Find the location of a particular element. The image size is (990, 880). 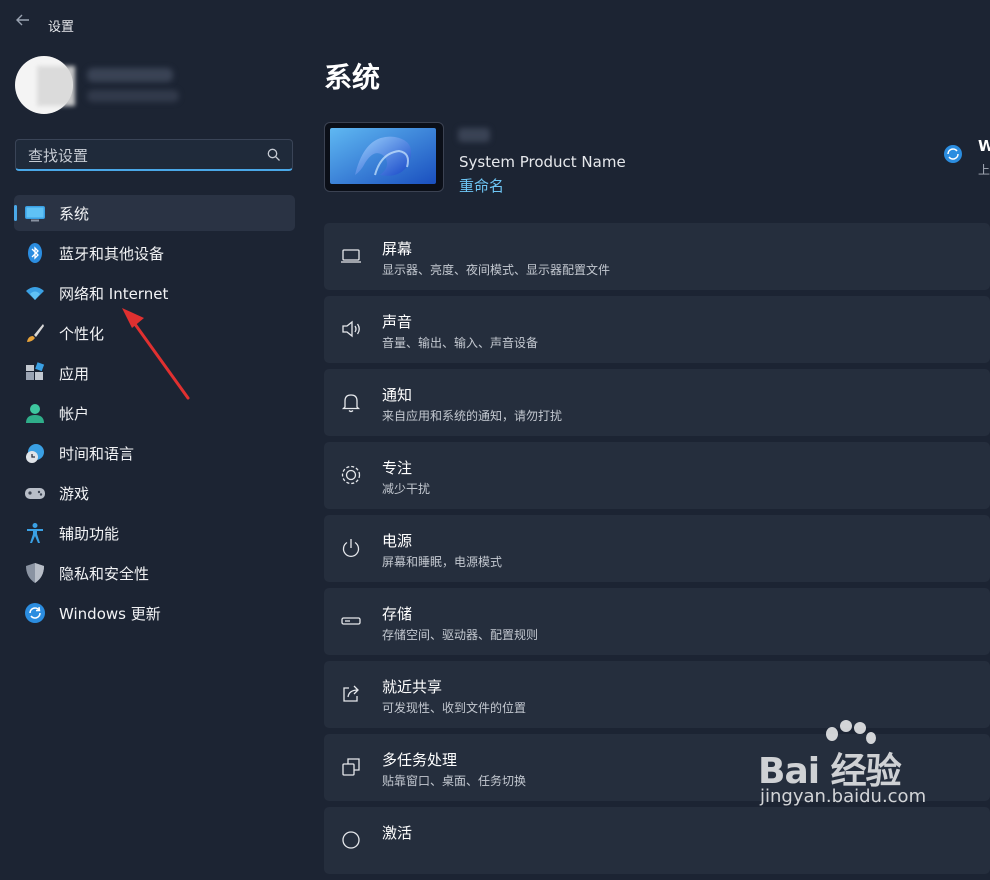

monitor-icon is located at coordinates (35, 213).